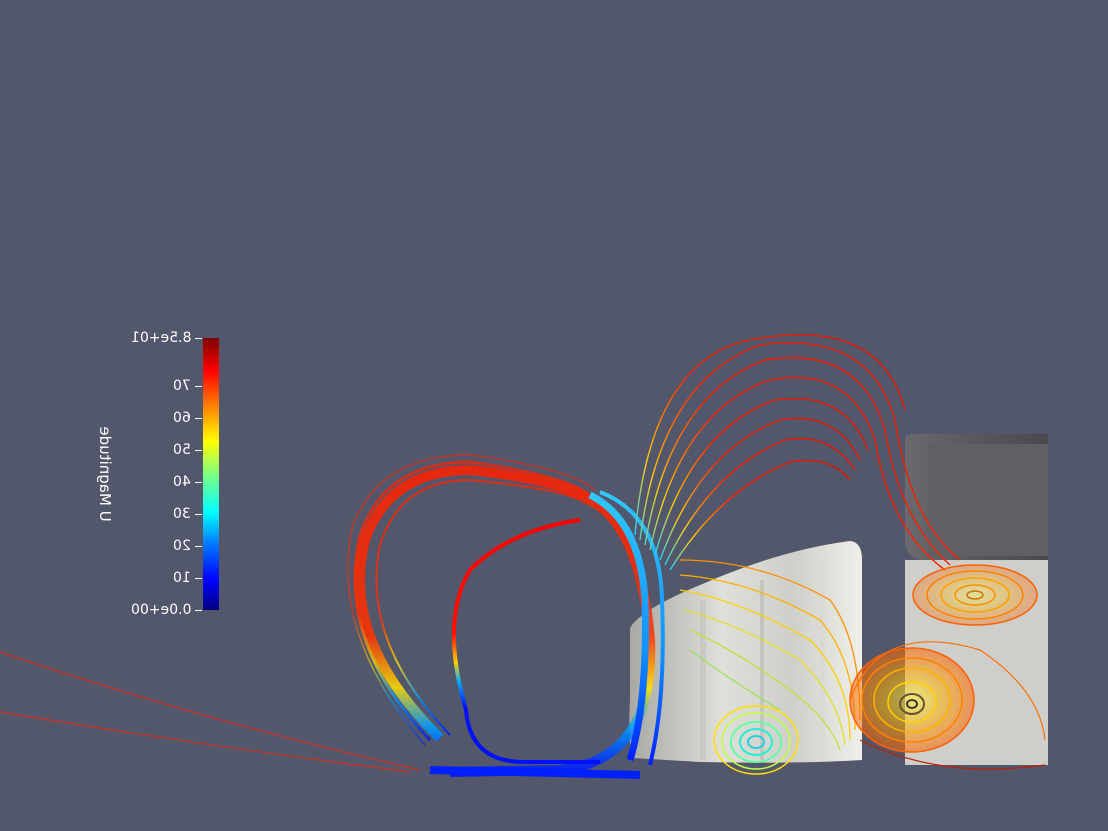 Image resolution: width=1108 pixels, height=831 pixels. I want to click on upper-right-vortex-streamlines, so click(975, 595).